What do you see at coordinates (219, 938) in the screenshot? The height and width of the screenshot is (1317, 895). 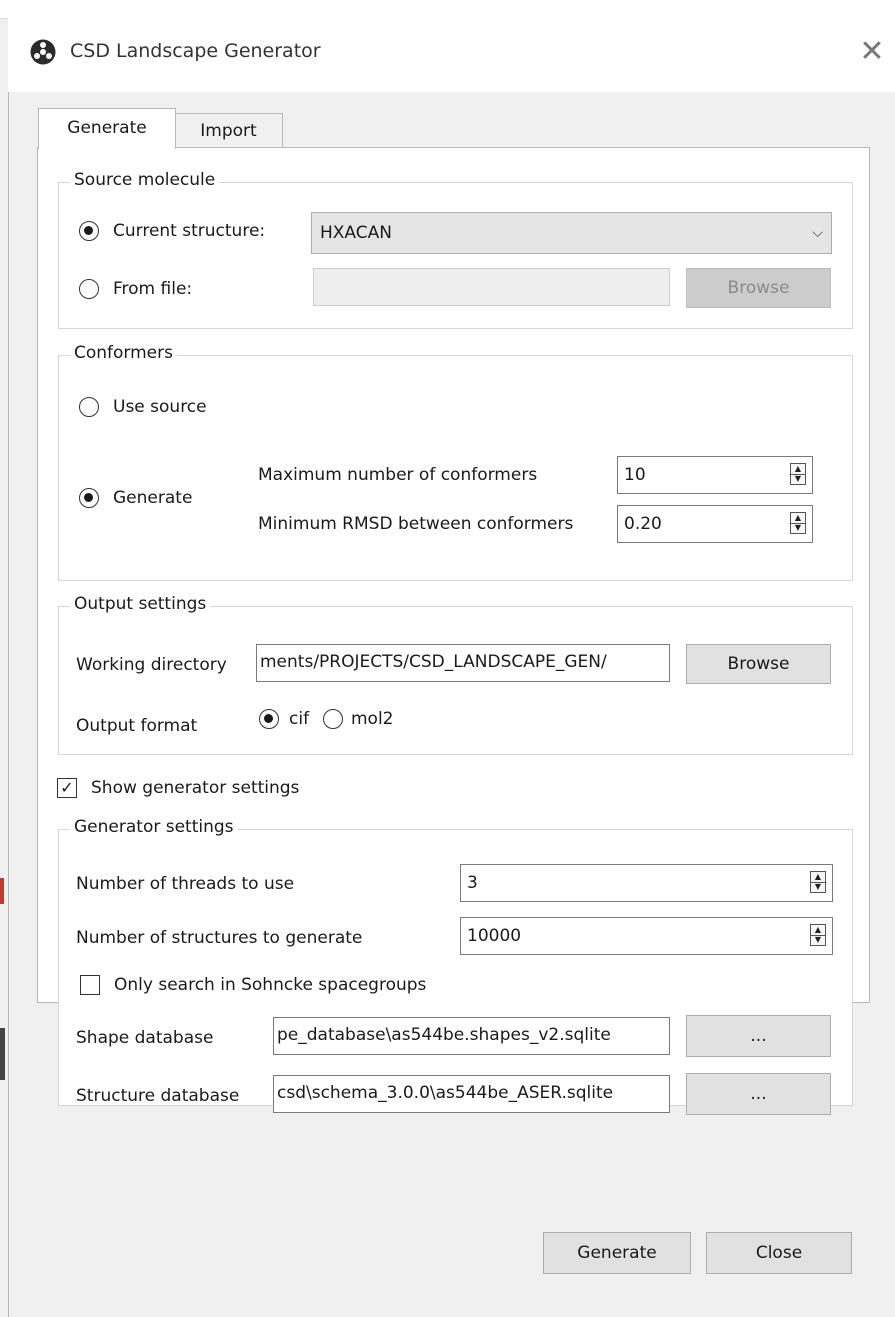 I see `structures-label: Number of structures to generate` at bounding box center [219, 938].